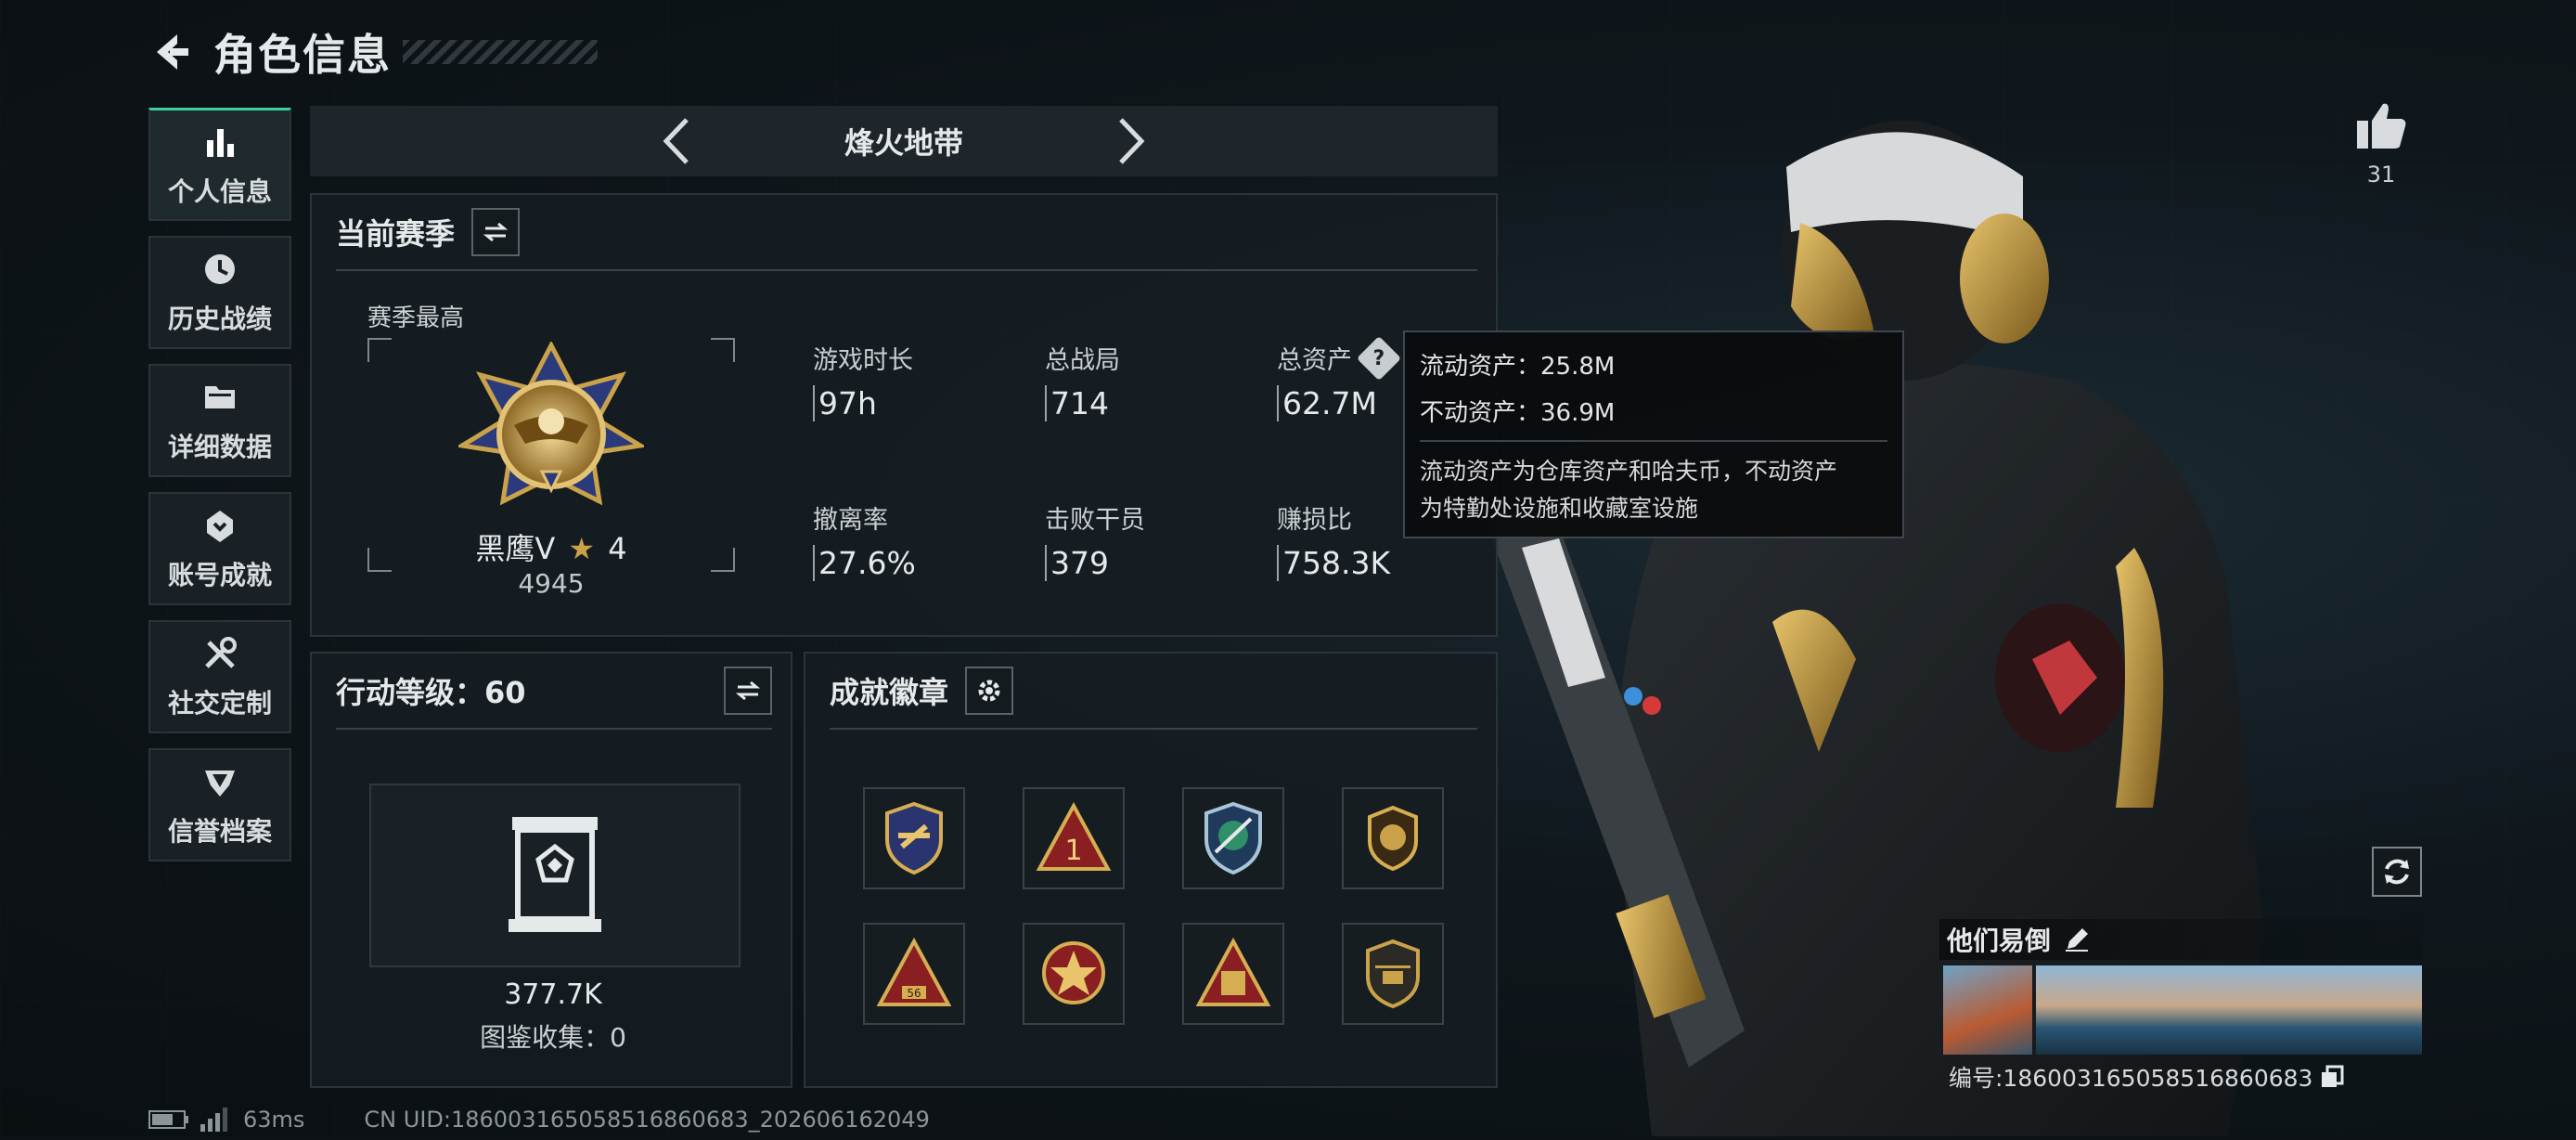  I want to click on stat-value: 62.7M, so click(1336, 403).